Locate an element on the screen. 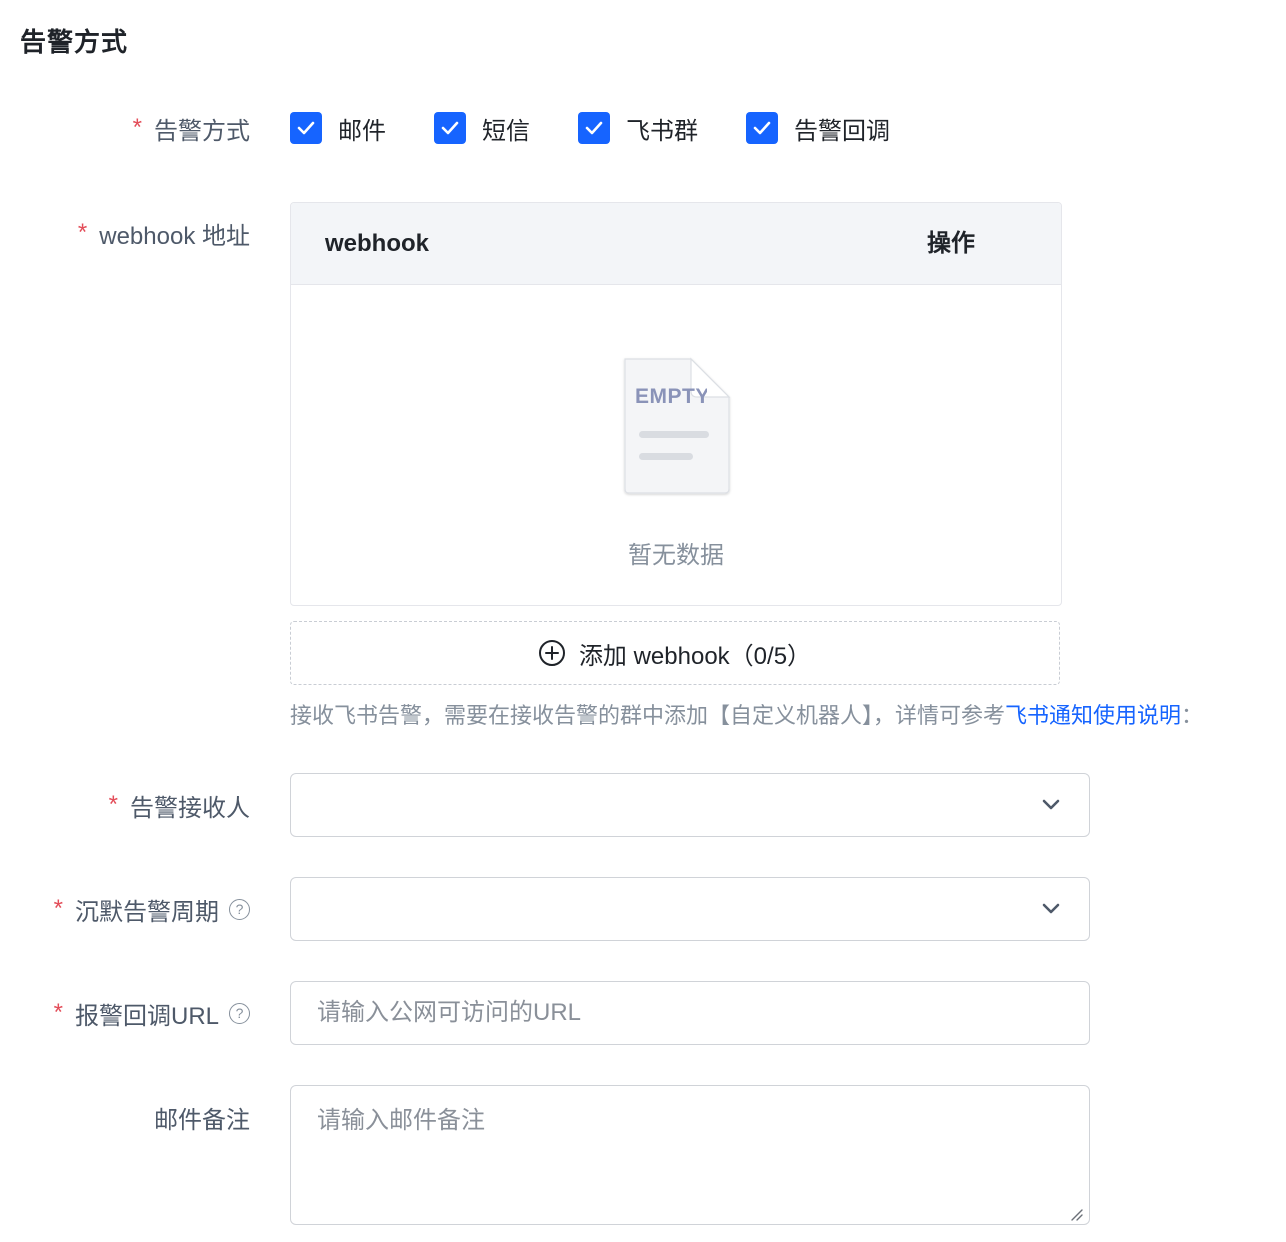 The image size is (1286, 1242). checkbox-alert-callback-label: 告警回调 is located at coordinates (842, 131).